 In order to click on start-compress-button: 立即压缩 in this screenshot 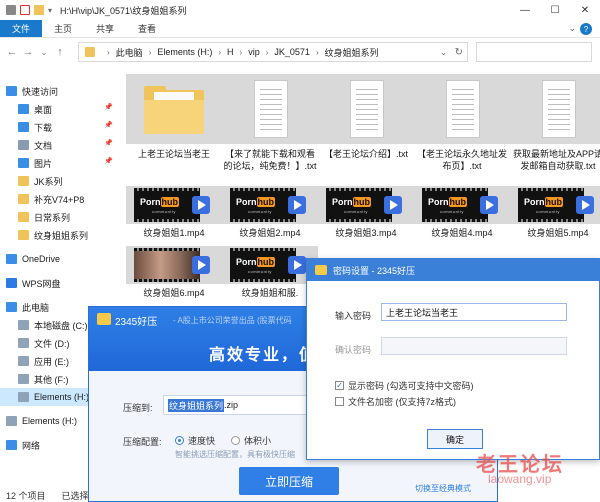, I will do `click(289, 481)`.